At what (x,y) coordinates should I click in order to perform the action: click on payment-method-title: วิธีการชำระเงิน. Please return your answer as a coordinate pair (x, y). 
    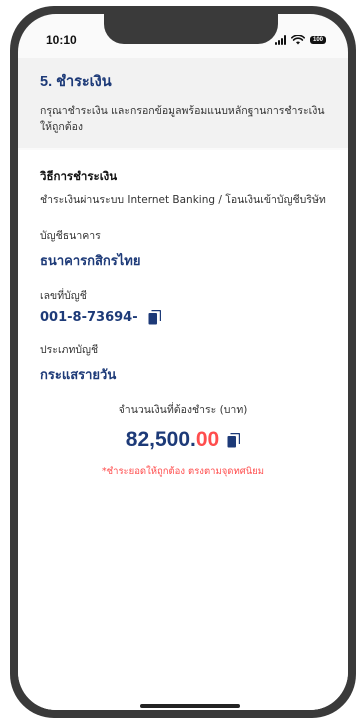
    Looking at the image, I should click on (79, 176).